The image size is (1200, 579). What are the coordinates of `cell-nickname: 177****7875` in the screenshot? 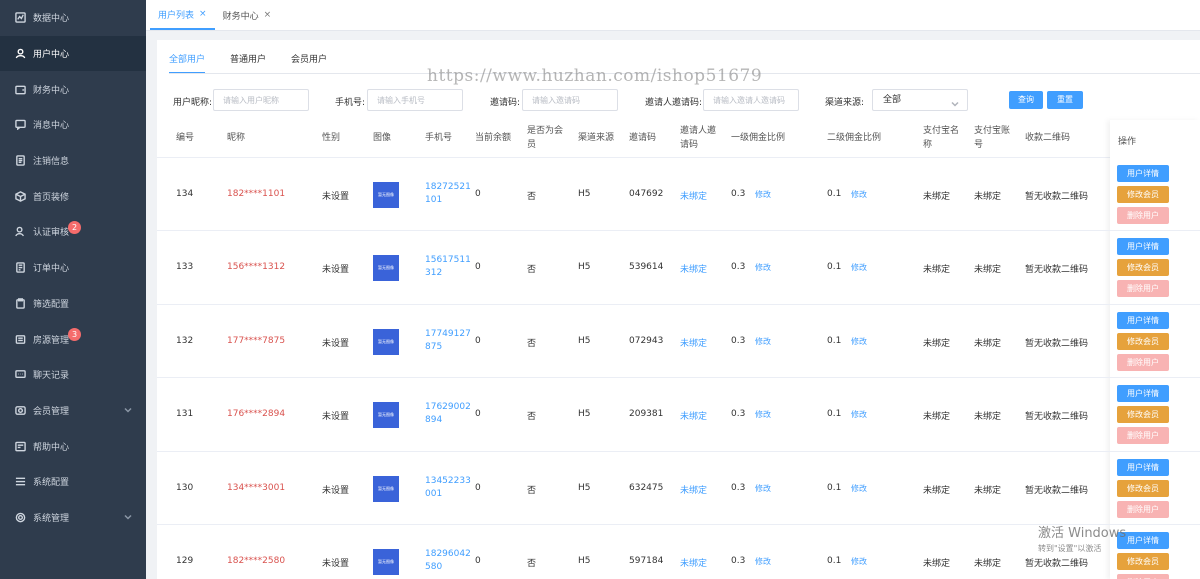 It's located at (256, 340).